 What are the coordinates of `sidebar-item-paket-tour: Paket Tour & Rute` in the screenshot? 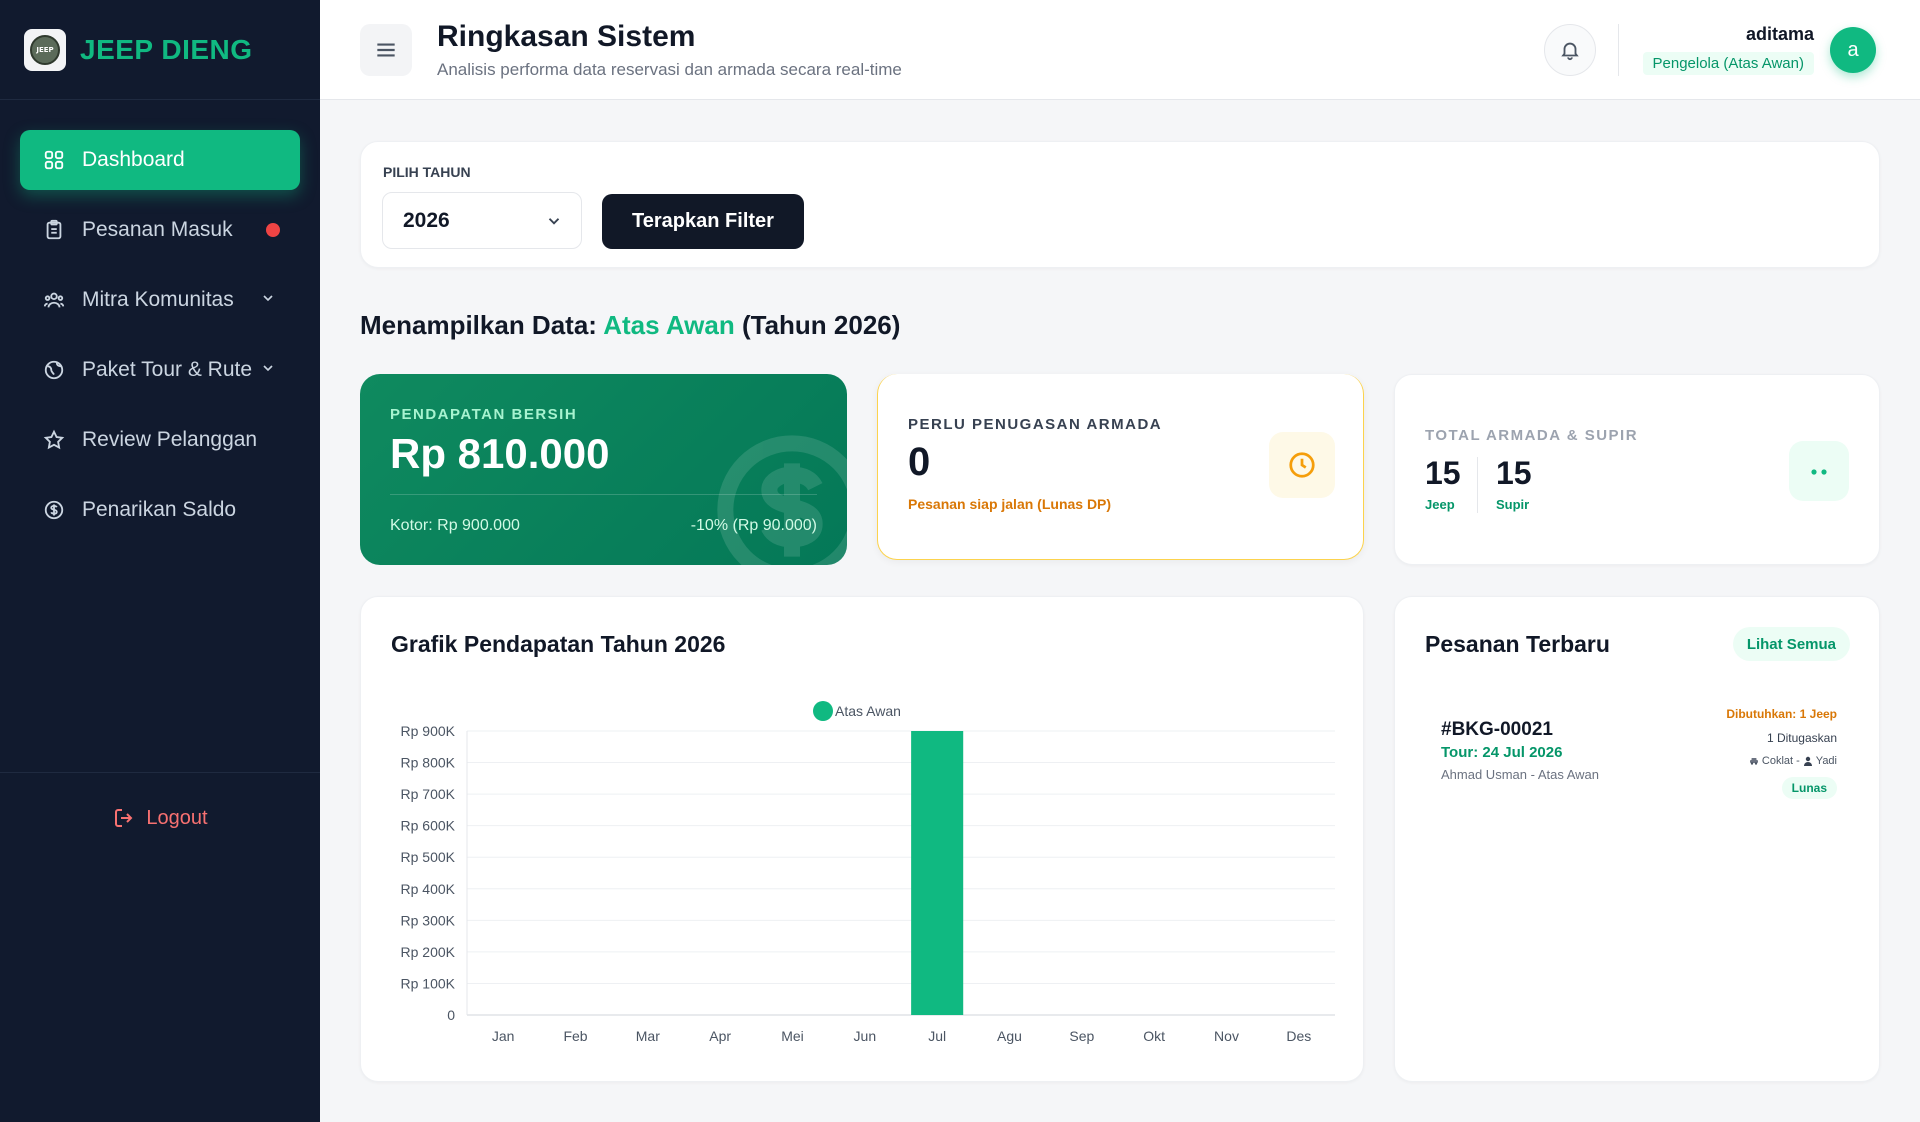 It's located at (160, 370).